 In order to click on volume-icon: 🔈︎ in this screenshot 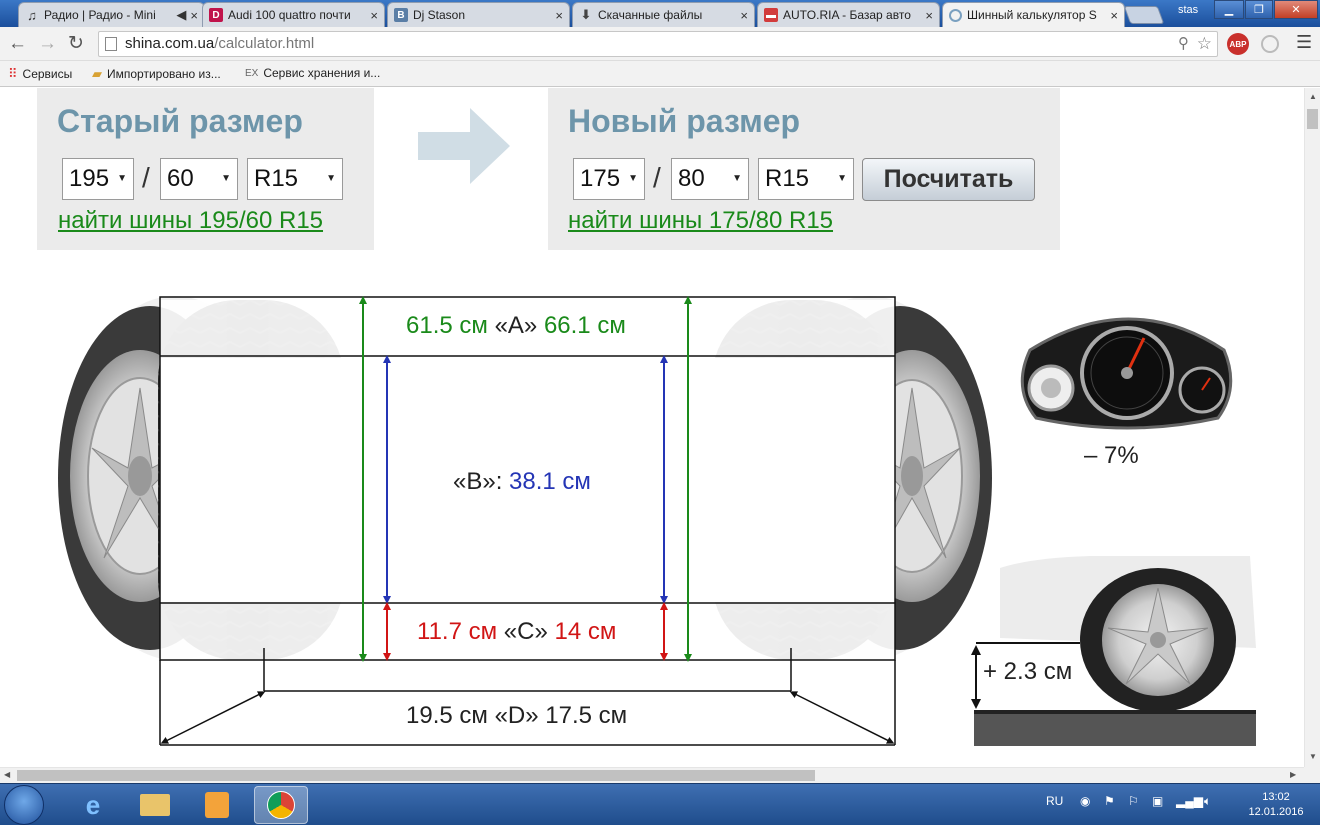, I will do `click(1207, 801)`.